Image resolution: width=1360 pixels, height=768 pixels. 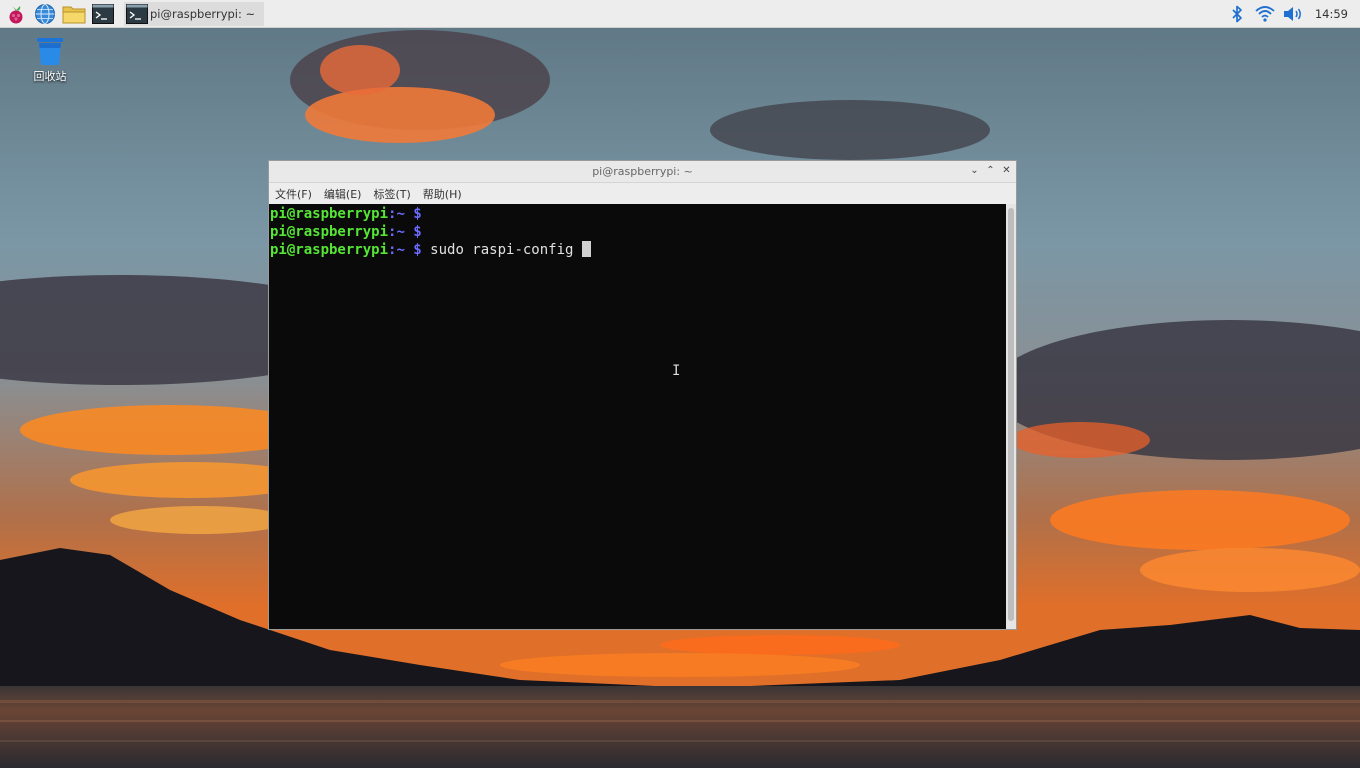 I want to click on ibeam-cursor-icon: I, so click(x=676, y=371).